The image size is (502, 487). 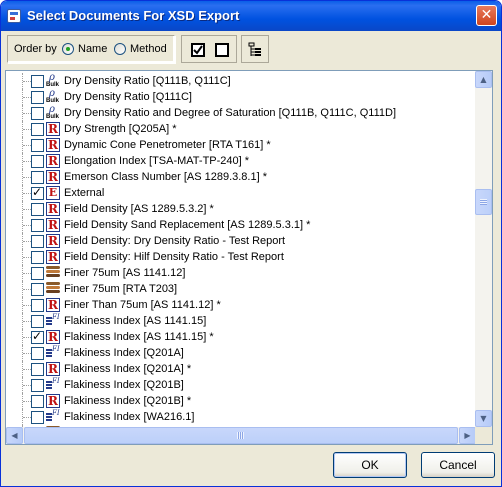 I want to click on scroll-left-button: ◀, so click(x=14, y=435).